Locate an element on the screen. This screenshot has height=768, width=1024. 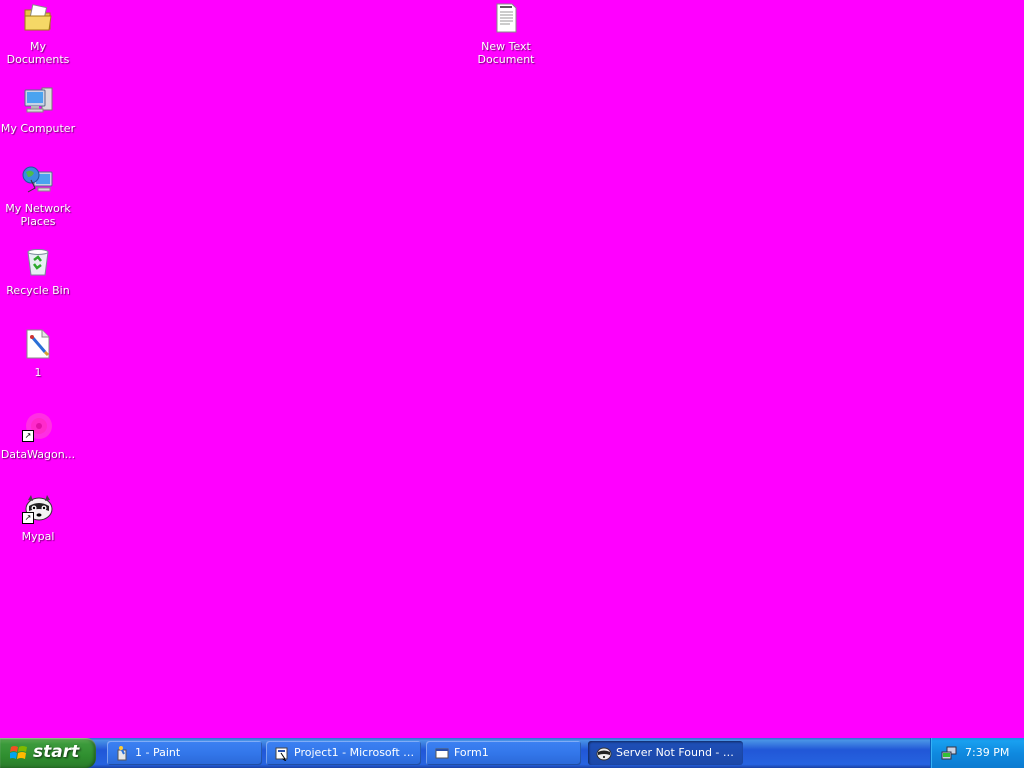
recycle-bin-icon is located at coordinates (38, 262).